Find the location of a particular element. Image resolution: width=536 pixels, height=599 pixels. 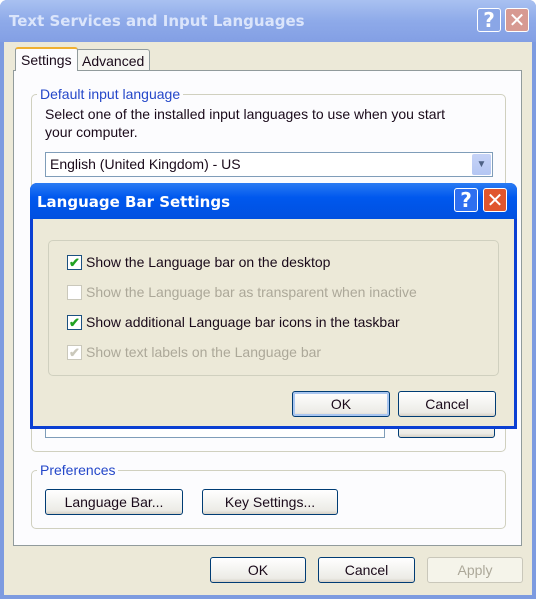

modal-title: Language Bar Settings is located at coordinates (134, 202).